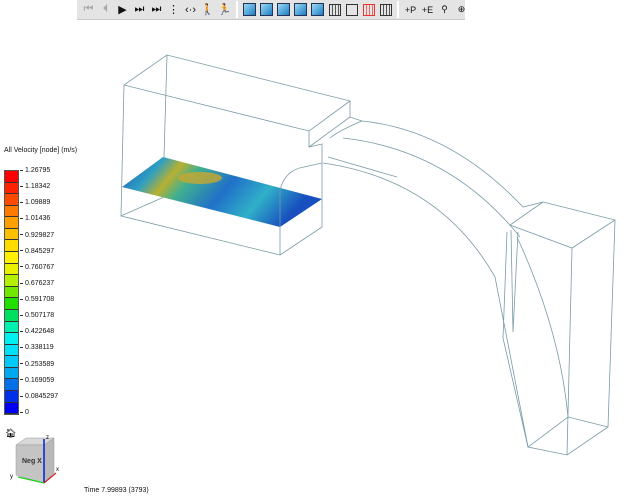 The height and width of the screenshot is (500, 636). Describe the element at coordinates (222, 192) in the screenshot. I see `water-surface` at that location.